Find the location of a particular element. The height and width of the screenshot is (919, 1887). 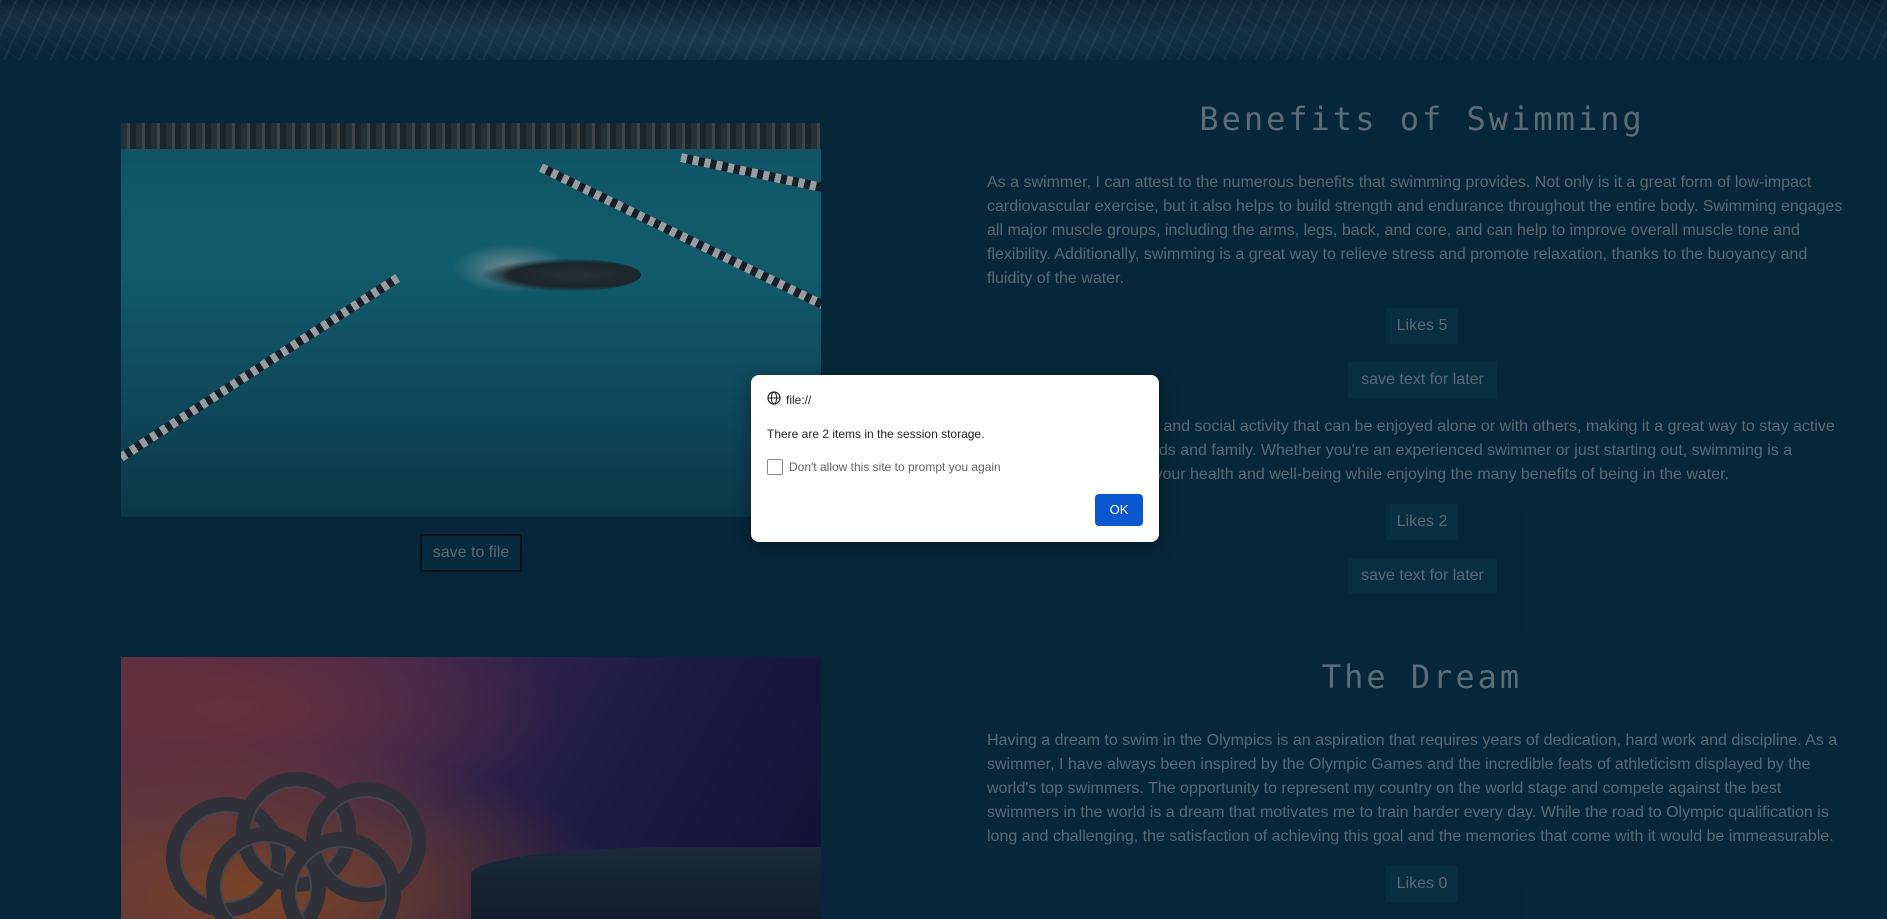

dialog-origin: file:// is located at coordinates (789, 399).